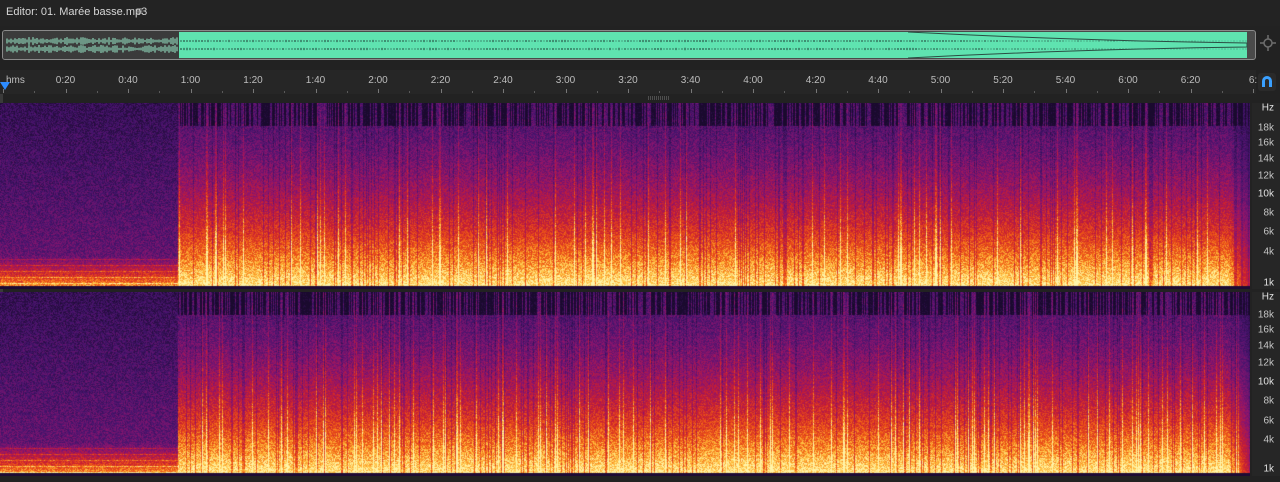 This screenshot has height=482, width=1280. Describe the element at coordinates (1267, 82) in the screenshot. I see `magnet-snap-icon` at that location.